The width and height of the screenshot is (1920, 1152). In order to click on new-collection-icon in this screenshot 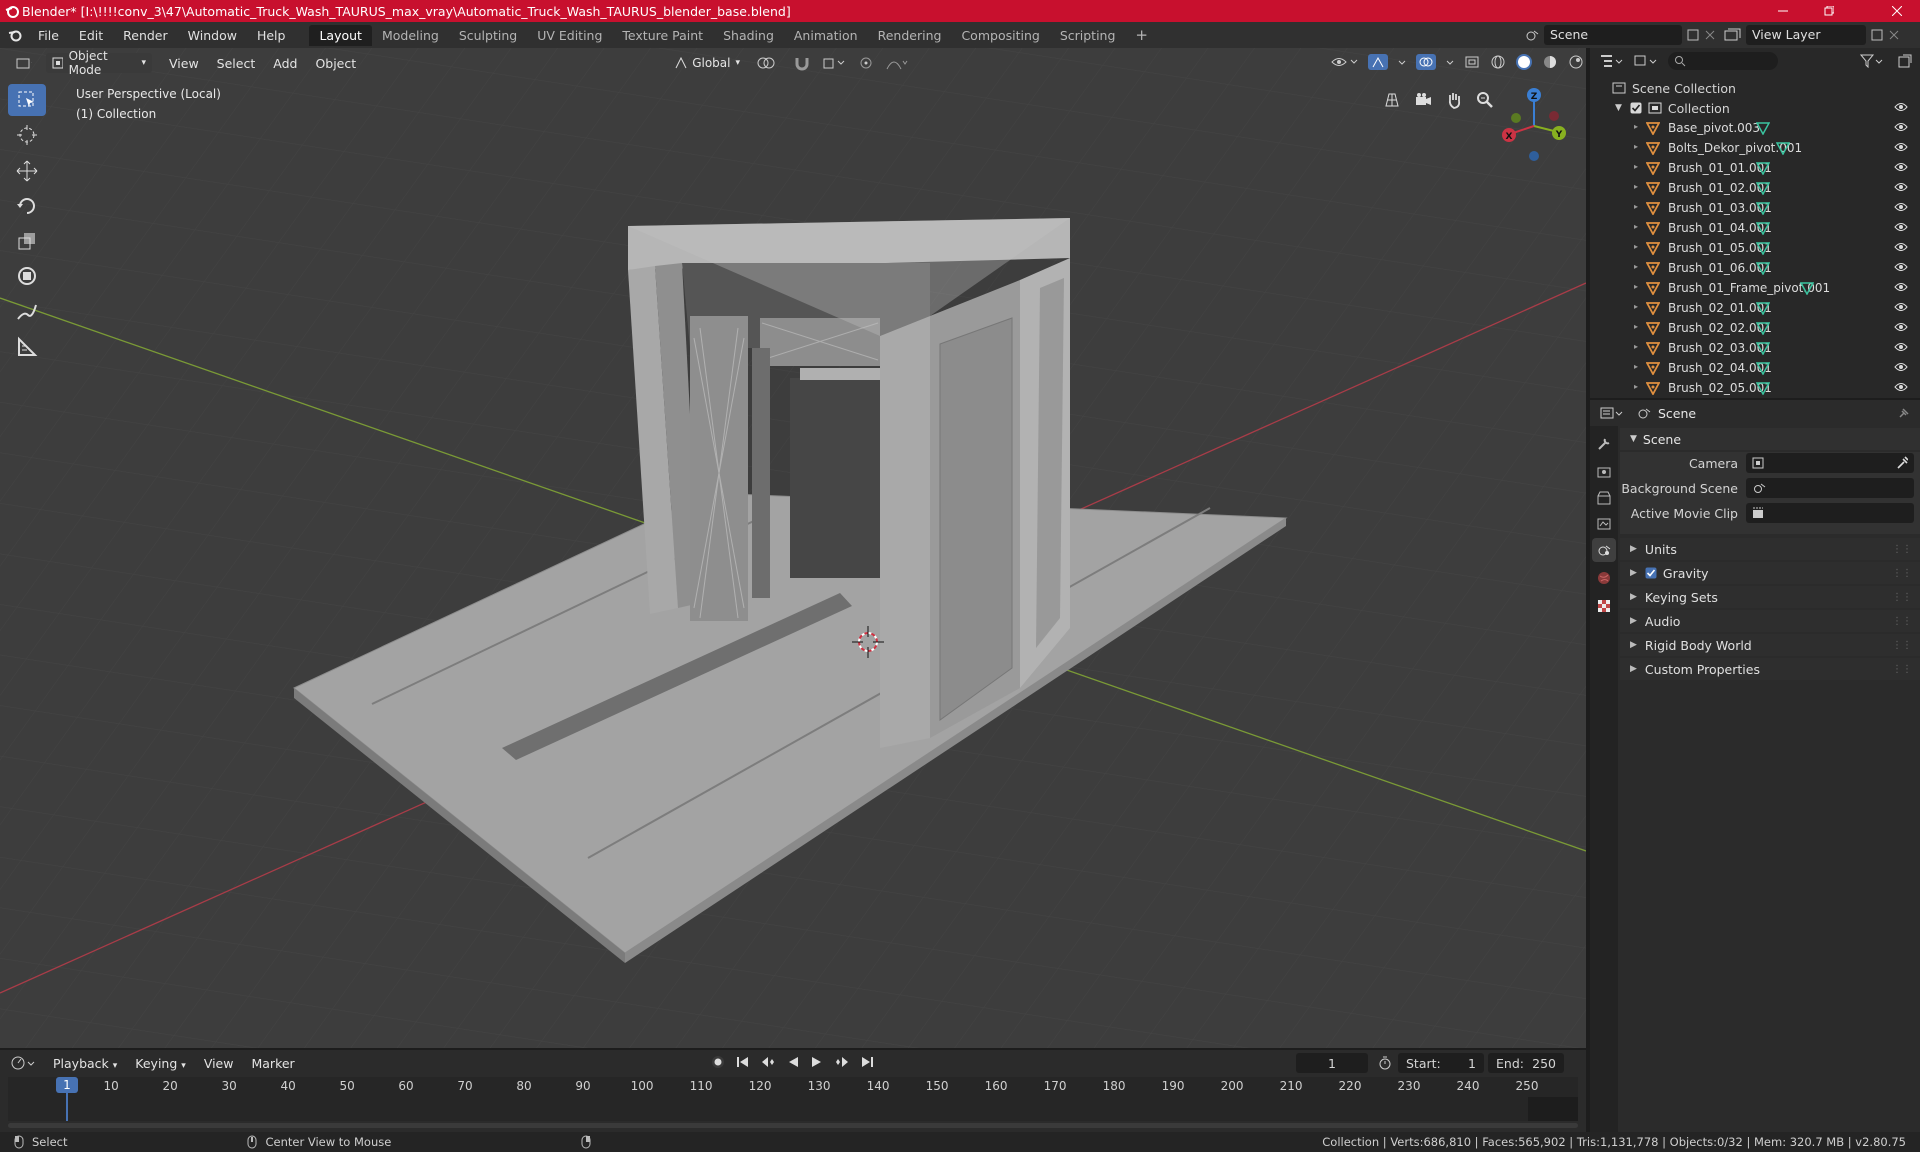, I will do `click(1905, 61)`.